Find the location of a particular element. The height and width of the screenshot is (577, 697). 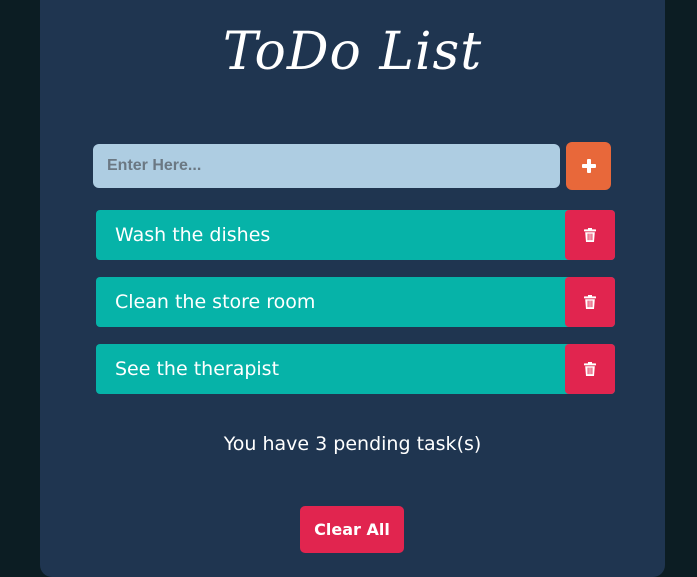

clear-all-button: Clear All is located at coordinates (352, 529).